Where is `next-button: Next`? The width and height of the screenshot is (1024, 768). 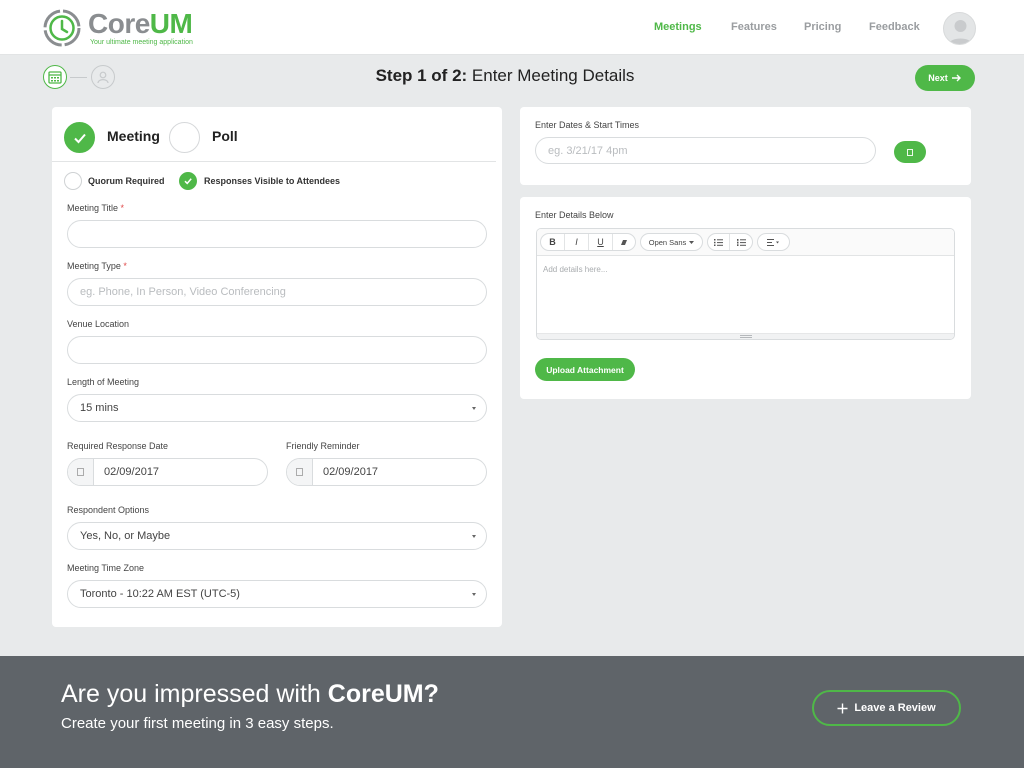 next-button: Next is located at coordinates (945, 78).